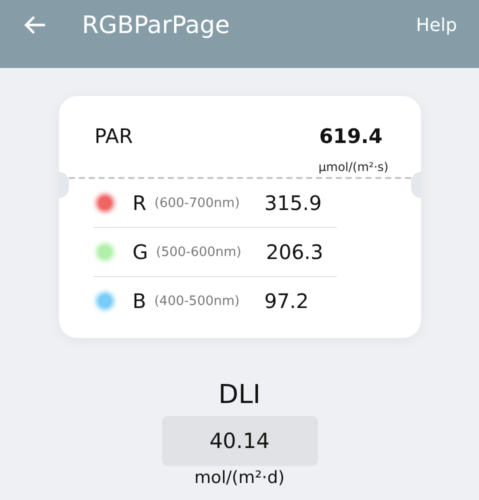  What do you see at coordinates (239, 478) in the screenshot?
I see `dli-unit: mol/(m²·d)` at bounding box center [239, 478].